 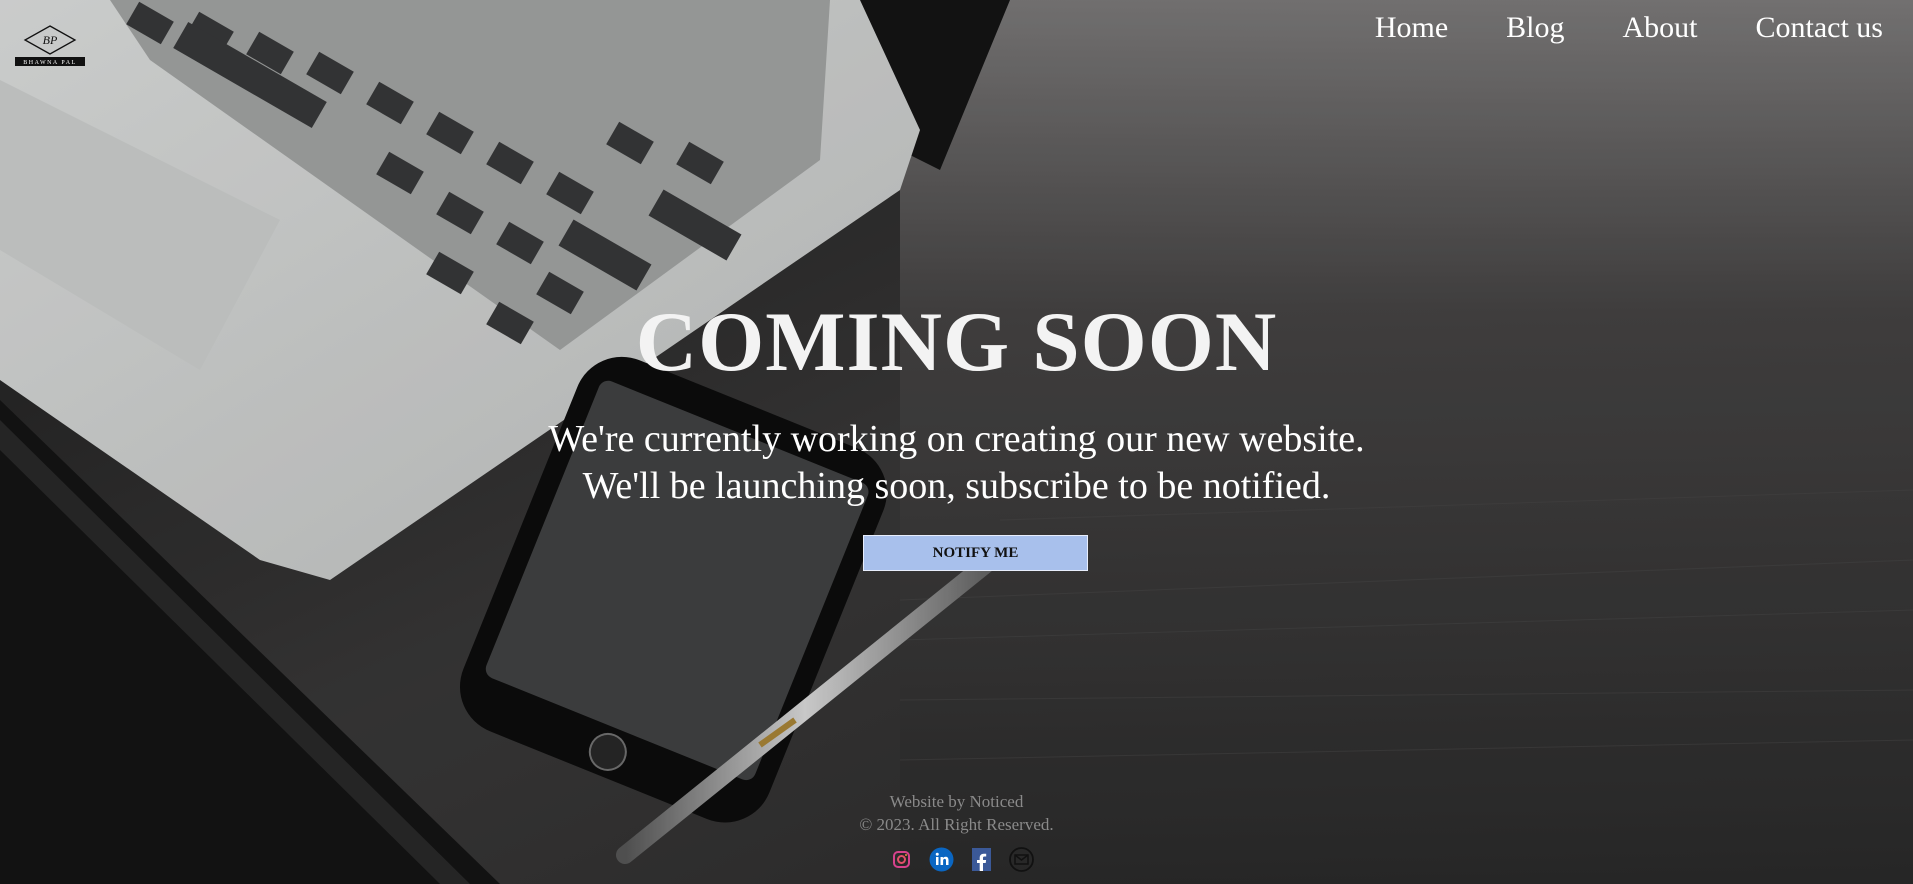 What do you see at coordinates (975, 553) in the screenshot?
I see `notify-me-button: NOTIFY ME` at bounding box center [975, 553].